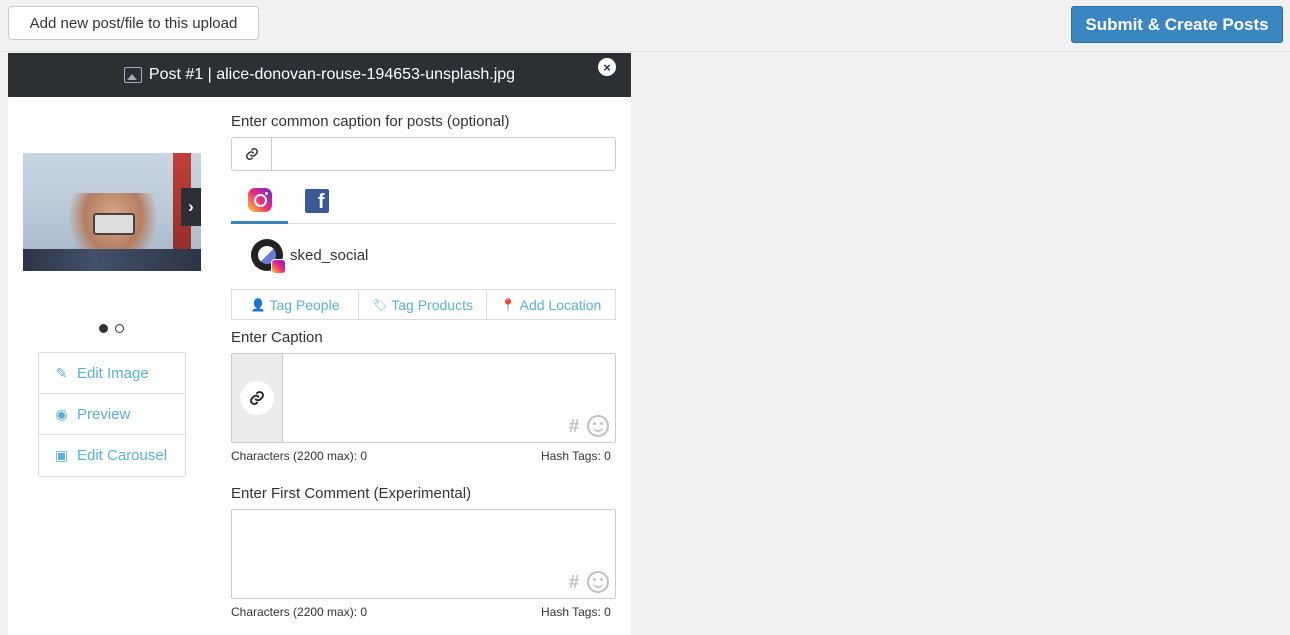 This screenshot has width=1290, height=635. What do you see at coordinates (122, 455) in the screenshot?
I see `edit-carousel-label: Edit Carousel` at bounding box center [122, 455].